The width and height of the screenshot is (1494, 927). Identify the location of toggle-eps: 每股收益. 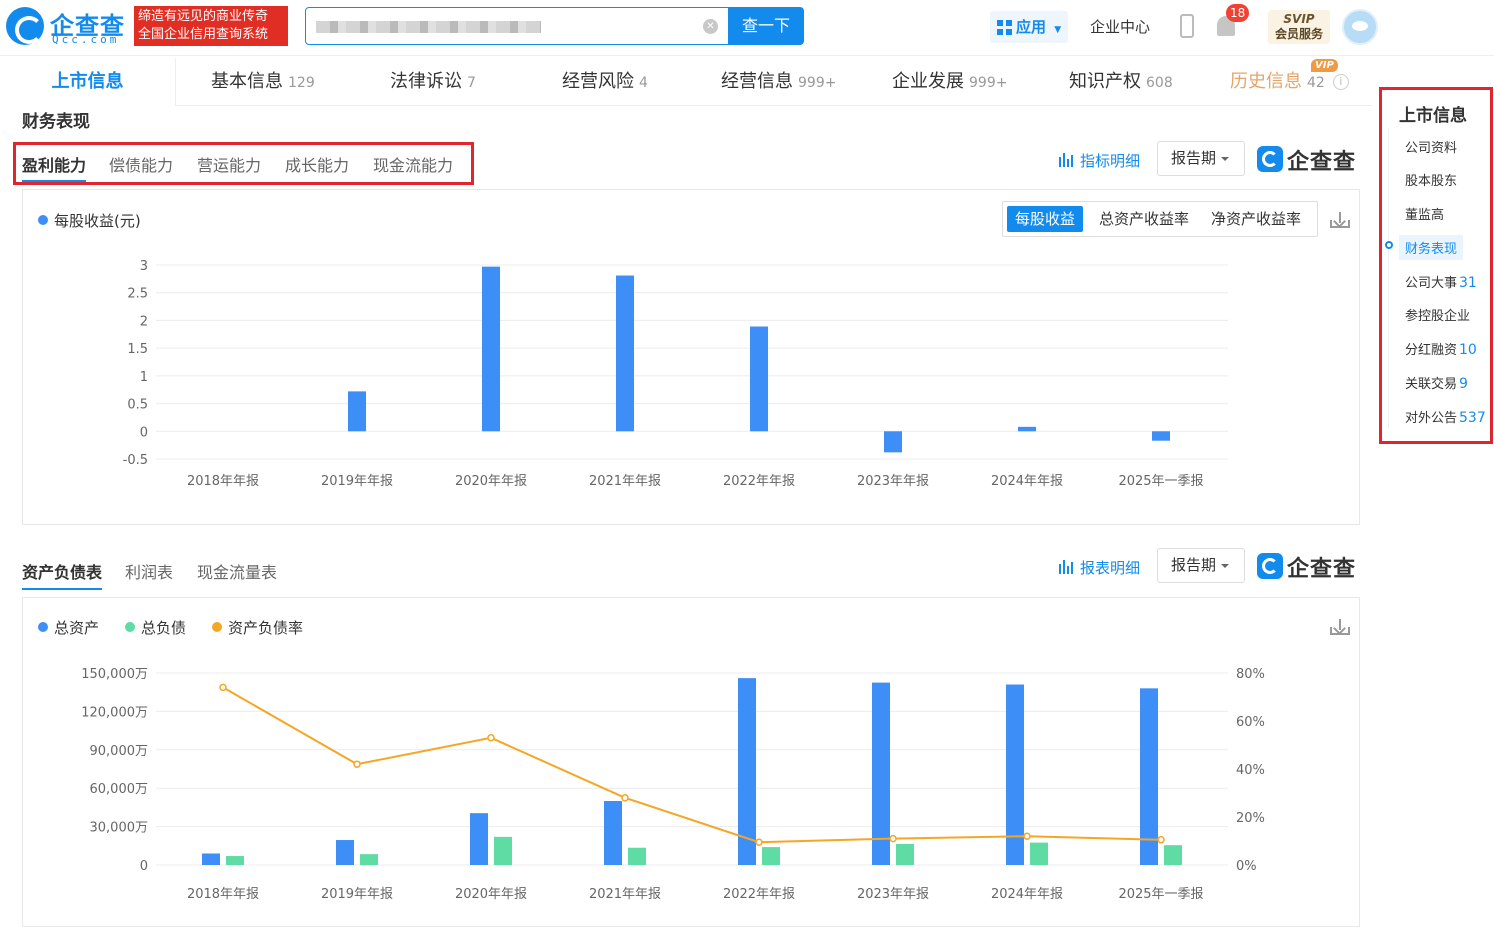
(1045, 219).